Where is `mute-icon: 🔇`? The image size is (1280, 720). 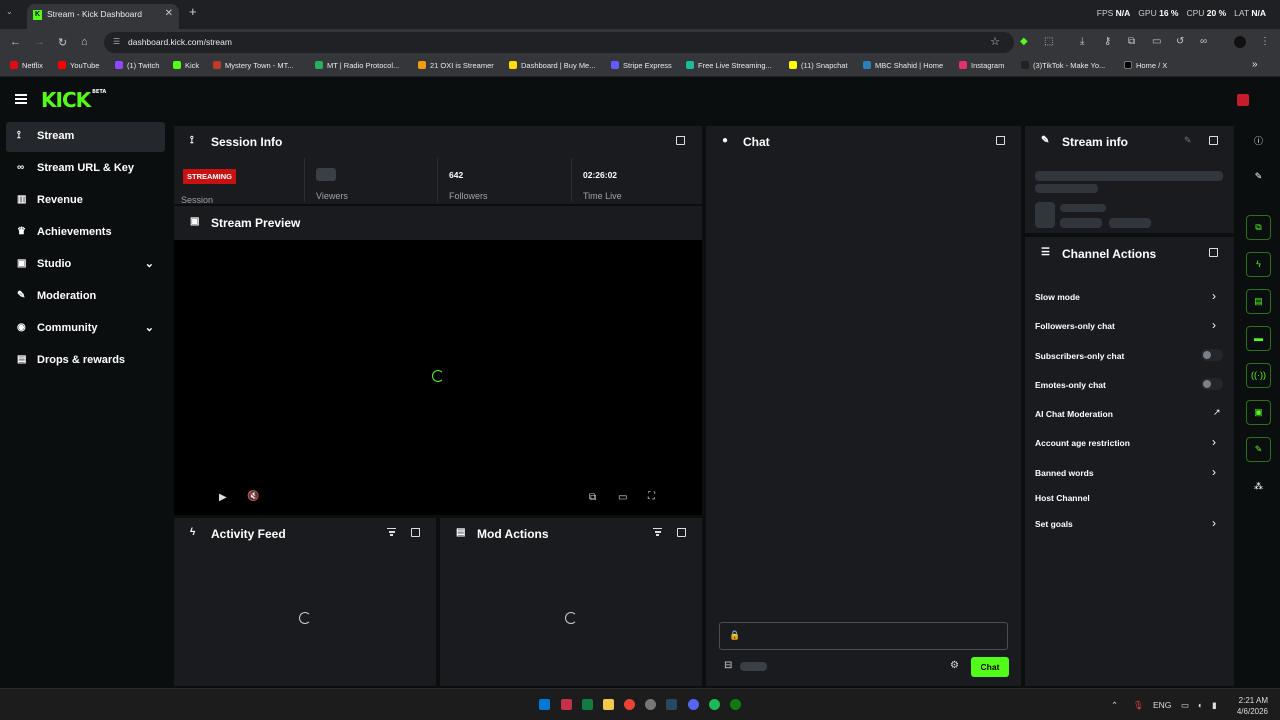
mute-icon: 🔇 is located at coordinates (253, 496).